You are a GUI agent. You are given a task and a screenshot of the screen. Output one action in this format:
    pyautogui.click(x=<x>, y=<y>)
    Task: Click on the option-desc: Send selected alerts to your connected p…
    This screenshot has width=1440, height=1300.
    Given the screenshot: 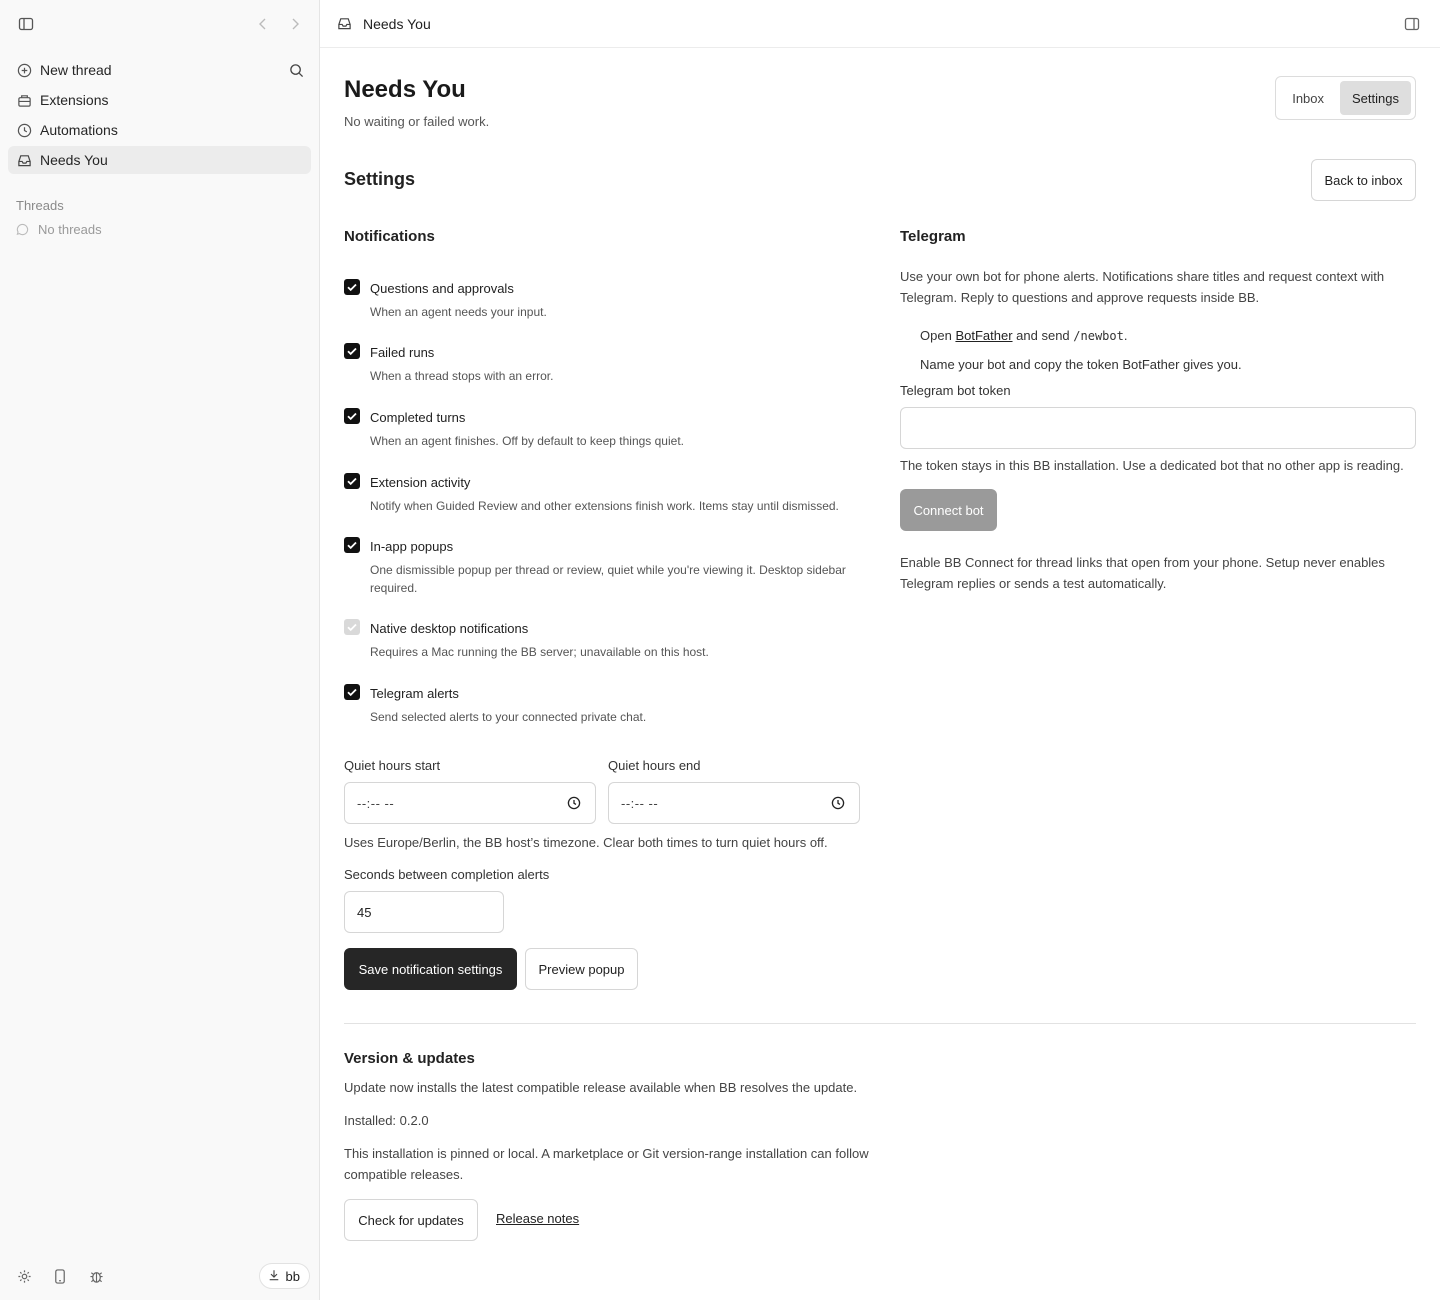 What is the action you would take?
    pyautogui.click(x=508, y=717)
    